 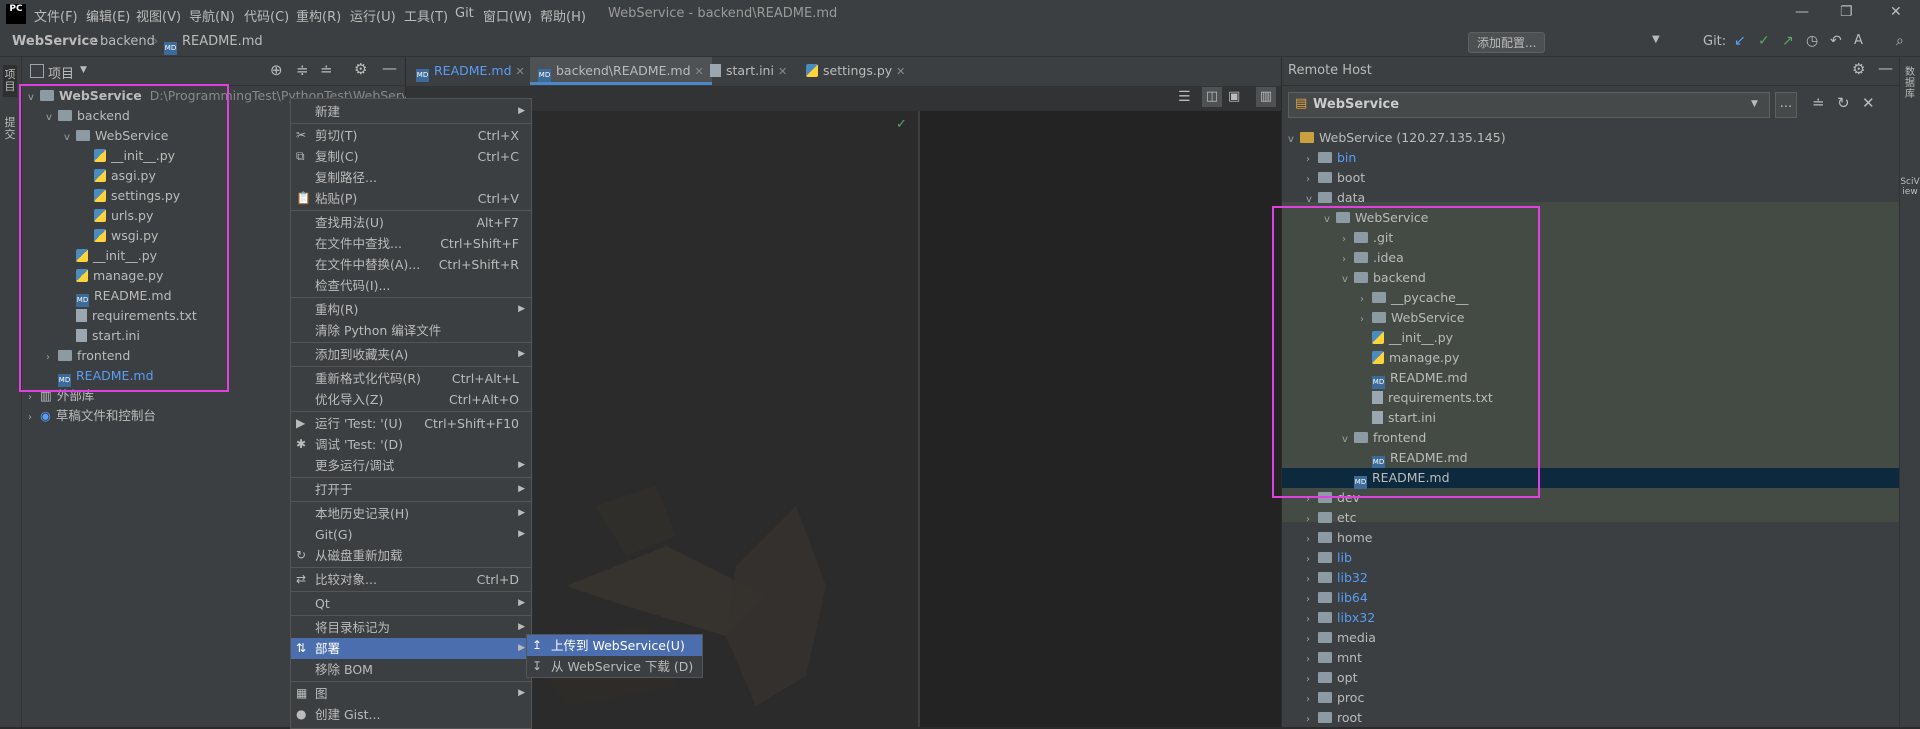 I want to click on rollback-icon: ↶, so click(x=1836, y=41).